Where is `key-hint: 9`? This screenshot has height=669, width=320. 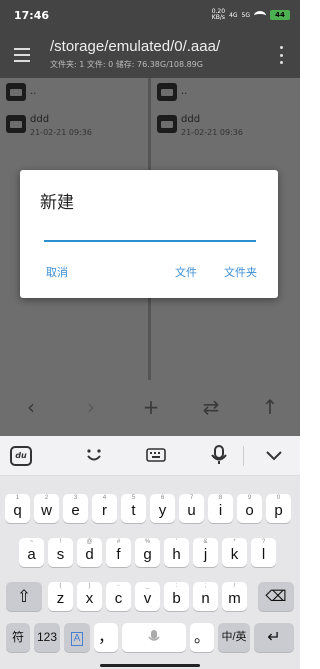
key-hint: 9 is located at coordinates (249, 498).